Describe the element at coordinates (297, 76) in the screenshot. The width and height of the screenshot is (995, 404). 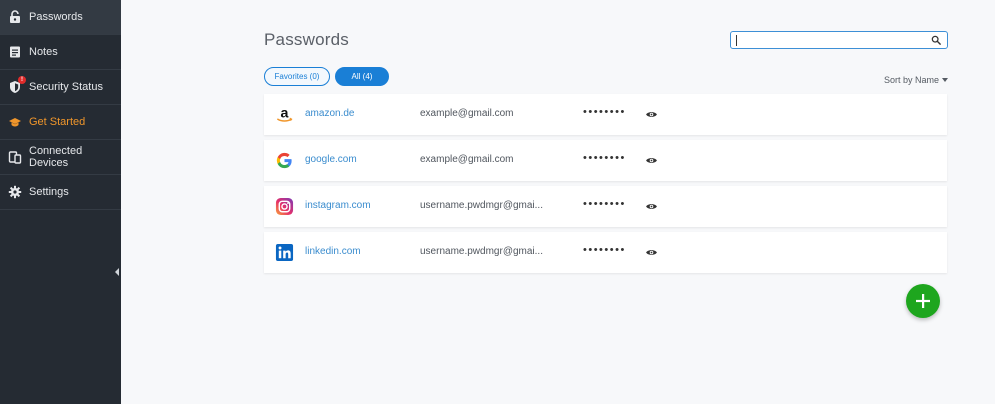
I see `filter-favorites-button: Favorites (0)` at that location.